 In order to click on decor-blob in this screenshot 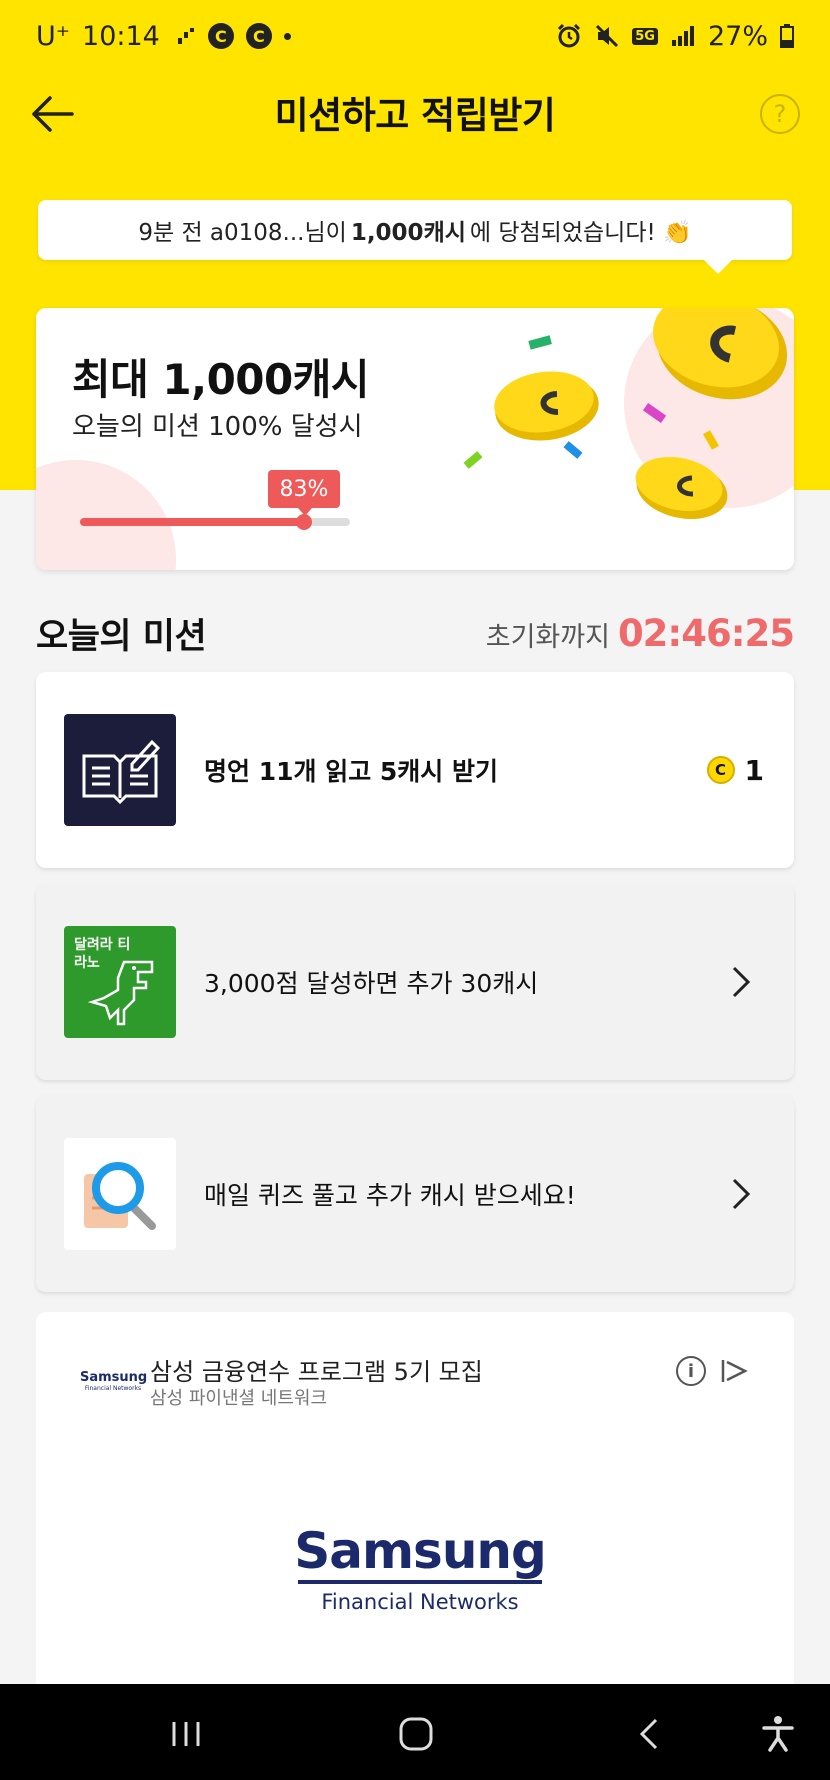, I will do `click(106, 515)`.